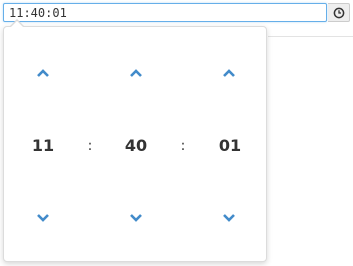 The height and width of the screenshot is (266, 353). What do you see at coordinates (43, 146) in the screenshot?
I see `hour-value: 11` at bounding box center [43, 146].